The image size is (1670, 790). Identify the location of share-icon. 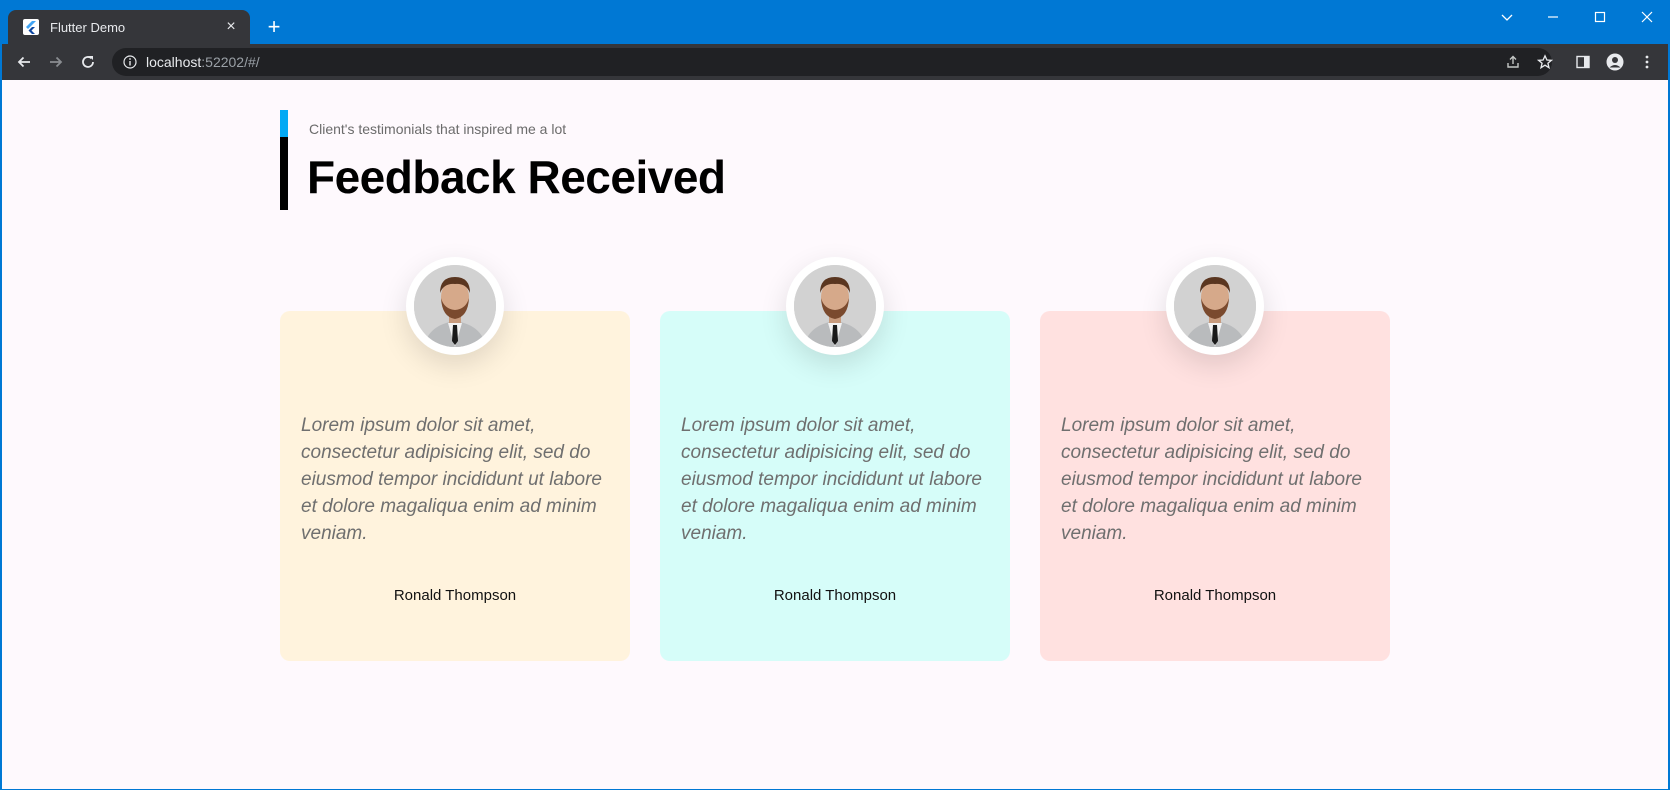
(1513, 62).